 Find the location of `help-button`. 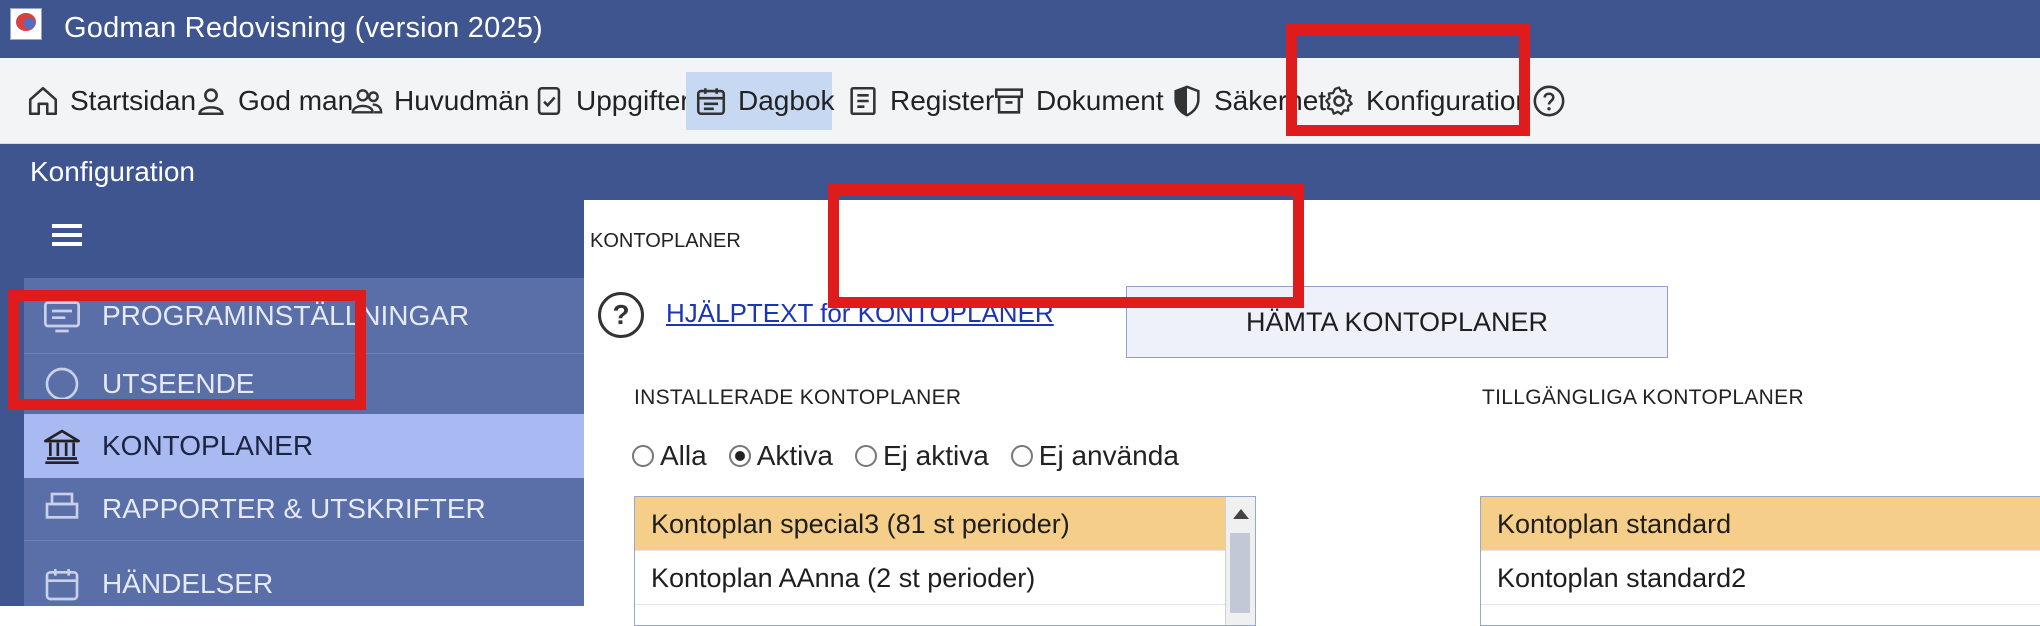

help-button is located at coordinates (1549, 101).